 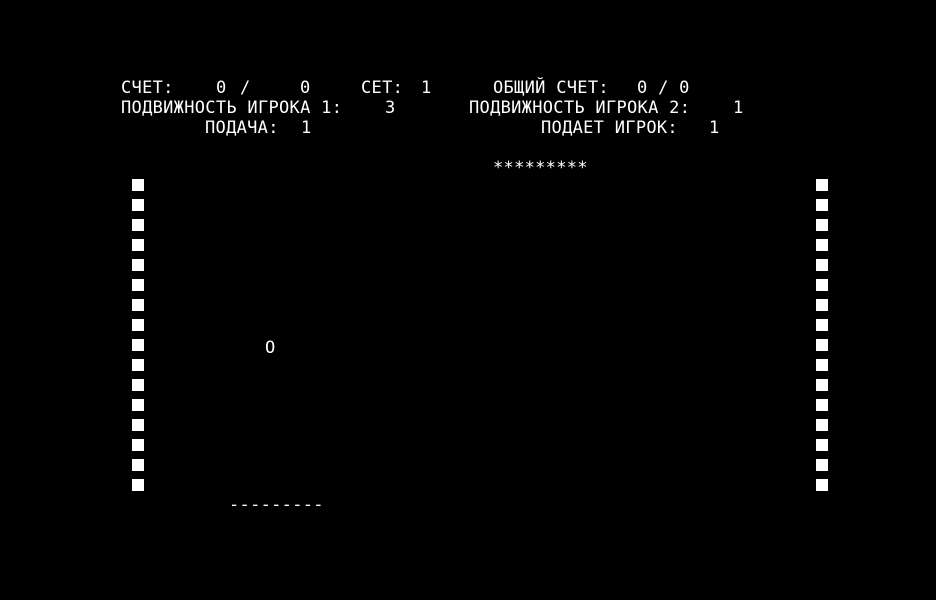 I want to click on mobility-player2-label: ПОДВИЖНОСТЬ ИГРОКА 2:, so click(x=580, y=108).